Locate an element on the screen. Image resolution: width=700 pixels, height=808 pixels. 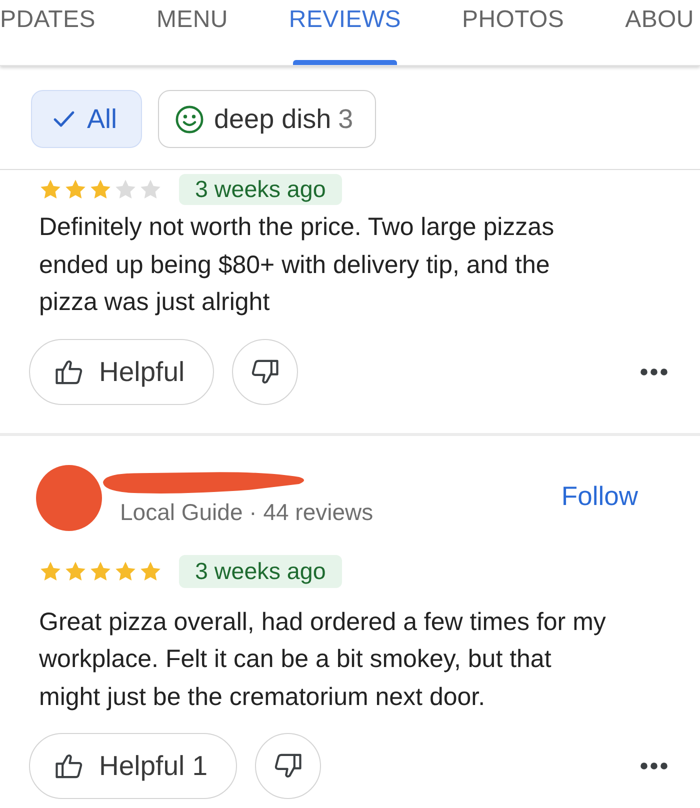
review-text: Great pizza overall, had ordered a few times for my workplace. Felt it can be a bit smokey, but that might just be the crematorium next door. is located at coordinates (323, 659).